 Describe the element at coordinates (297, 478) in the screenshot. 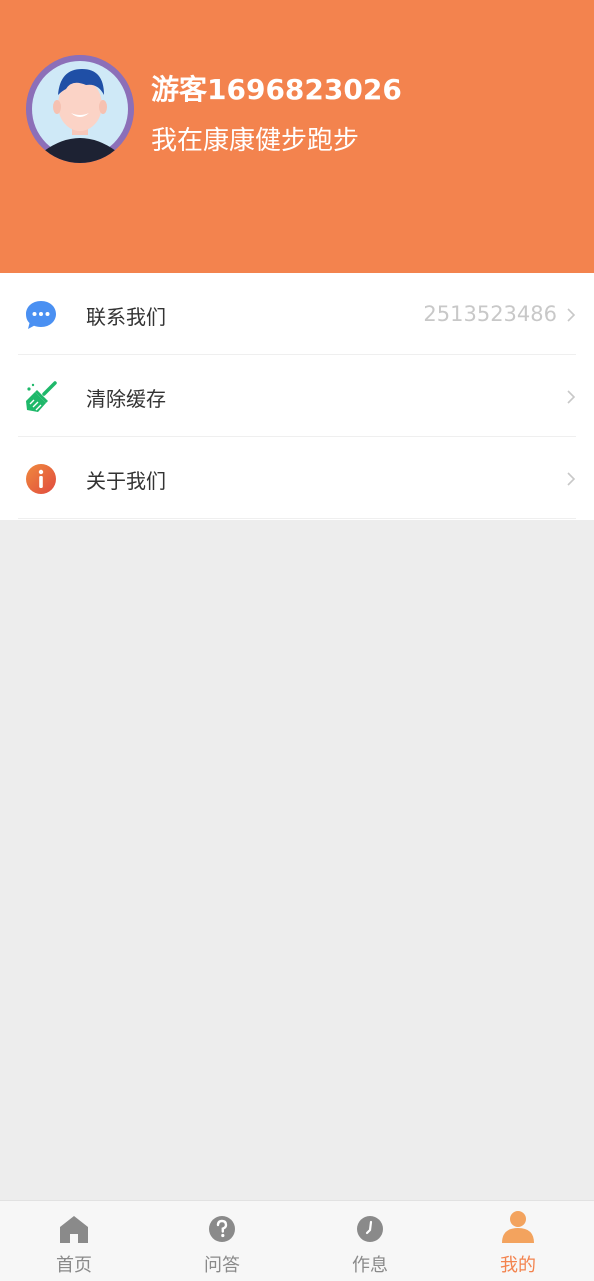

I see `menu-item-about: 关于我们` at that location.